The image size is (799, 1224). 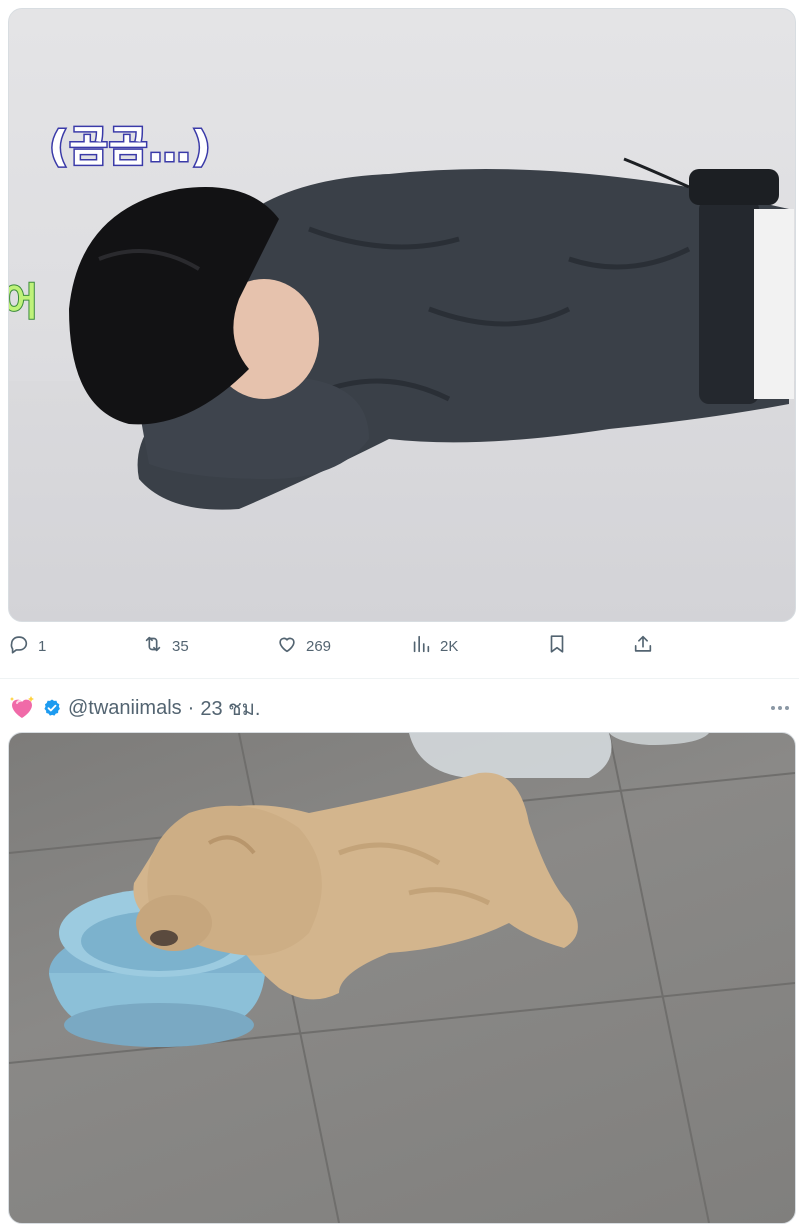 I want to click on share-button, so click(x=643, y=646).